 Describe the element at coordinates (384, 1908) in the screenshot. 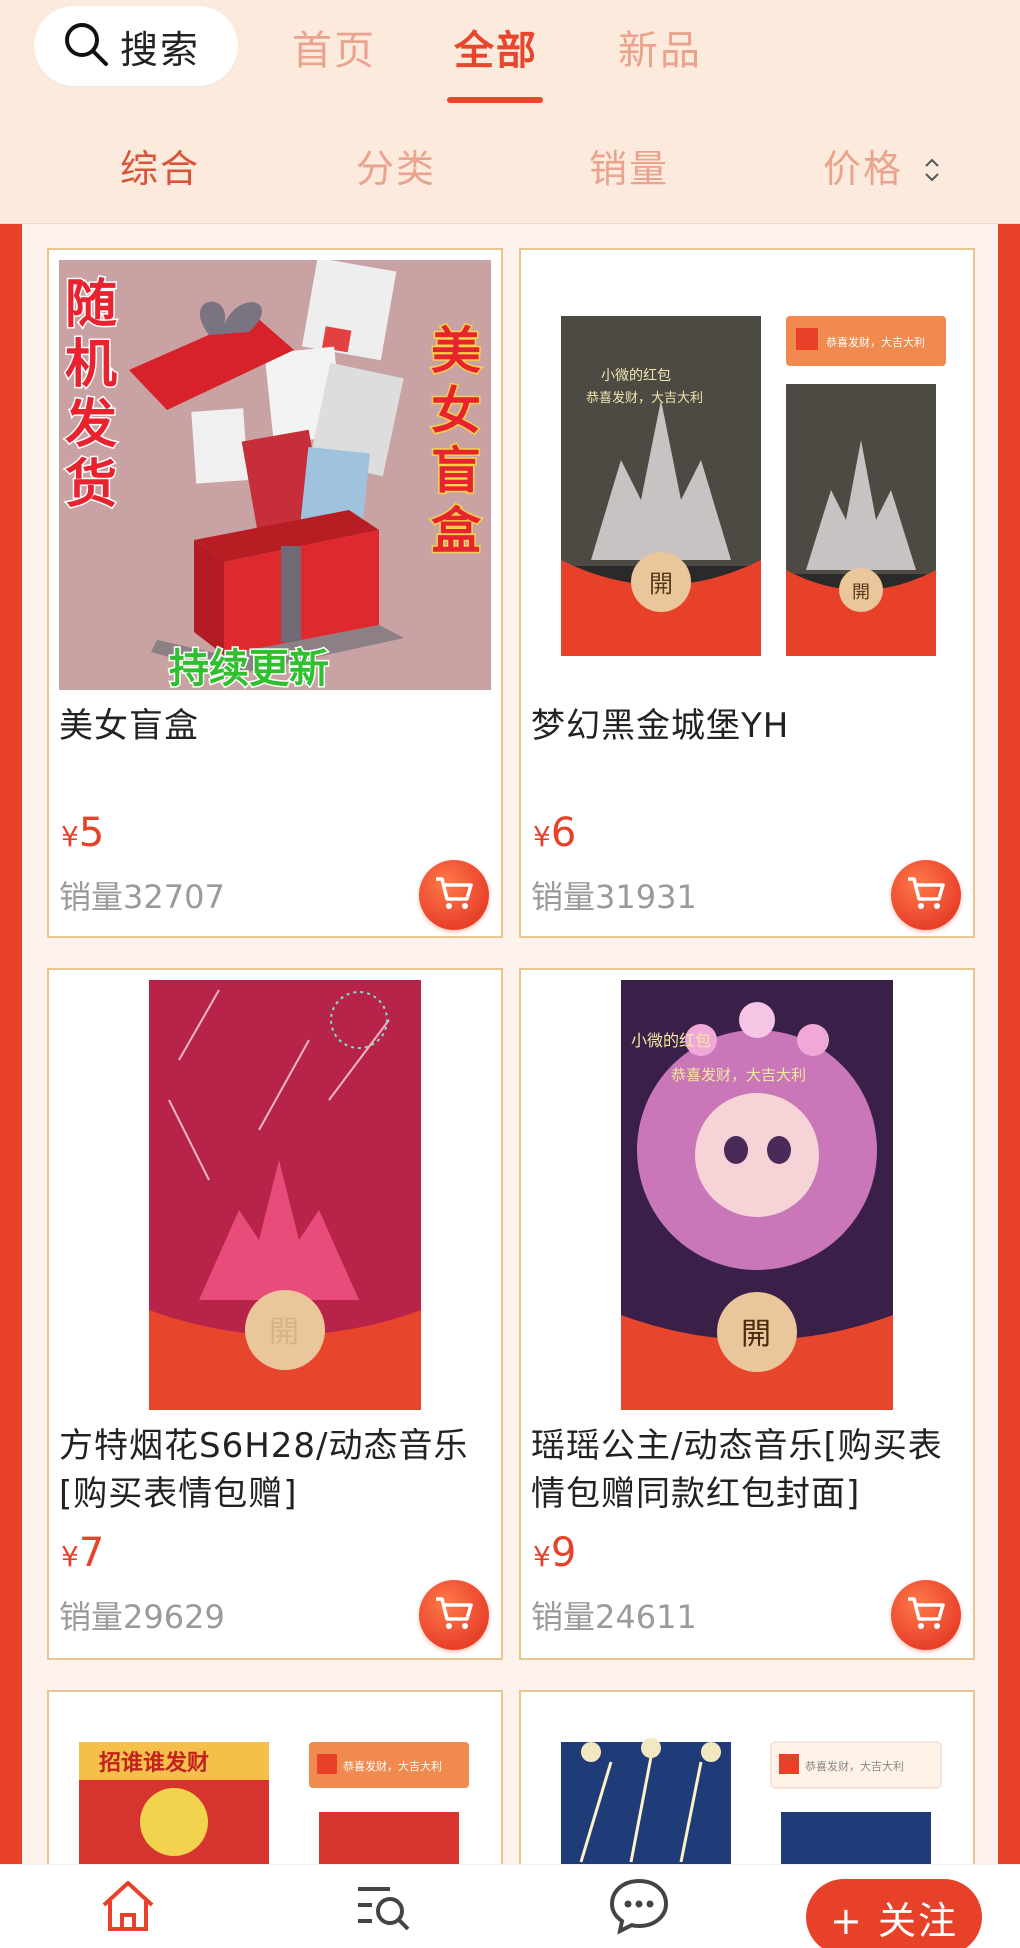

I see `list-search-icon` at that location.